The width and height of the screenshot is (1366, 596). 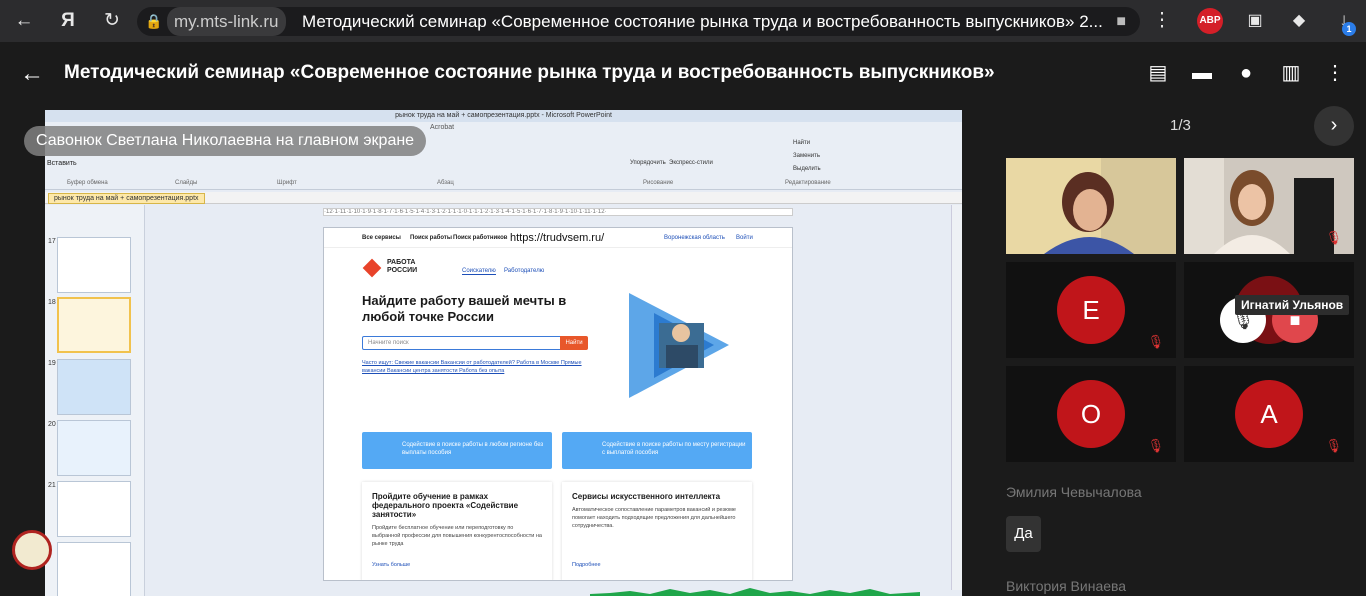 What do you see at coordinates (474, 343) in the screenshot?
I see `site-search: Начните поиск` at bounding box center [474, 343].